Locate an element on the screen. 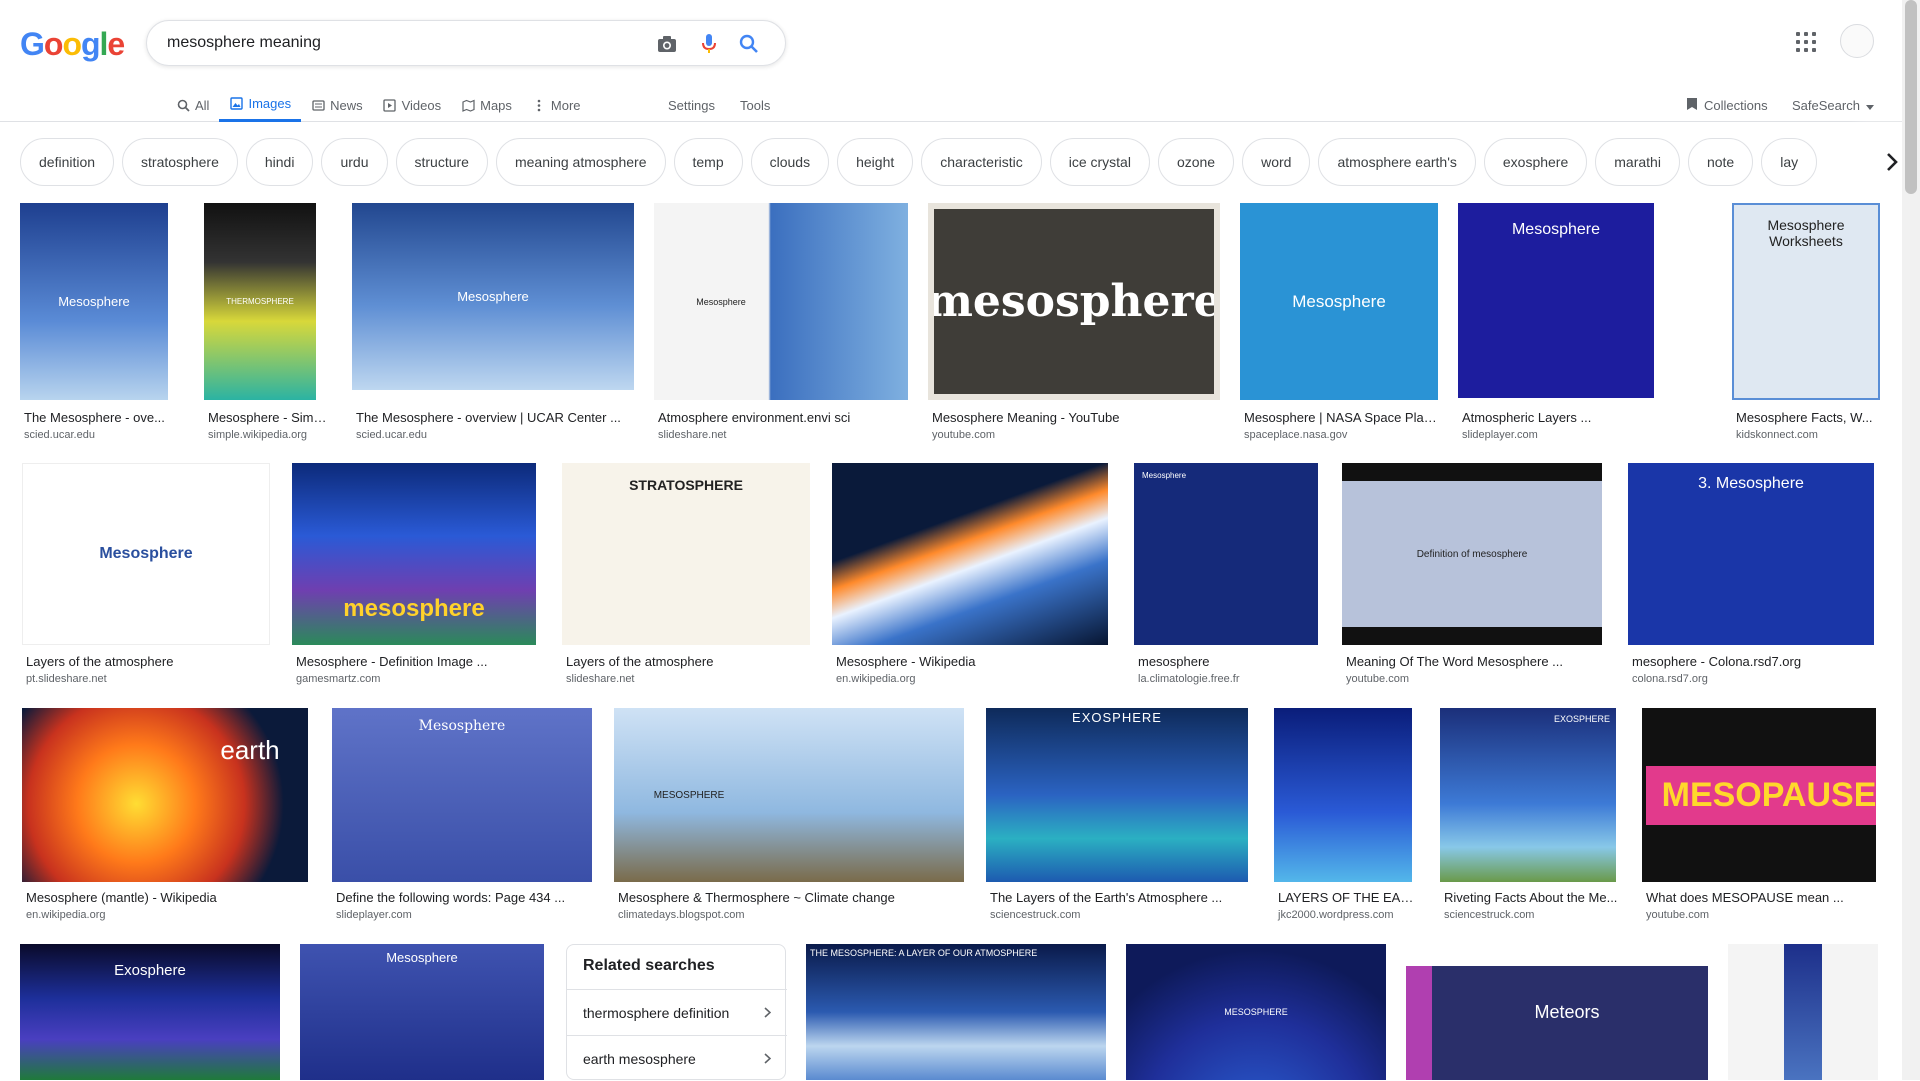 The height and width of the screenshot is (1081, 1920). tab-more: More is located at coordinates (556, 105).